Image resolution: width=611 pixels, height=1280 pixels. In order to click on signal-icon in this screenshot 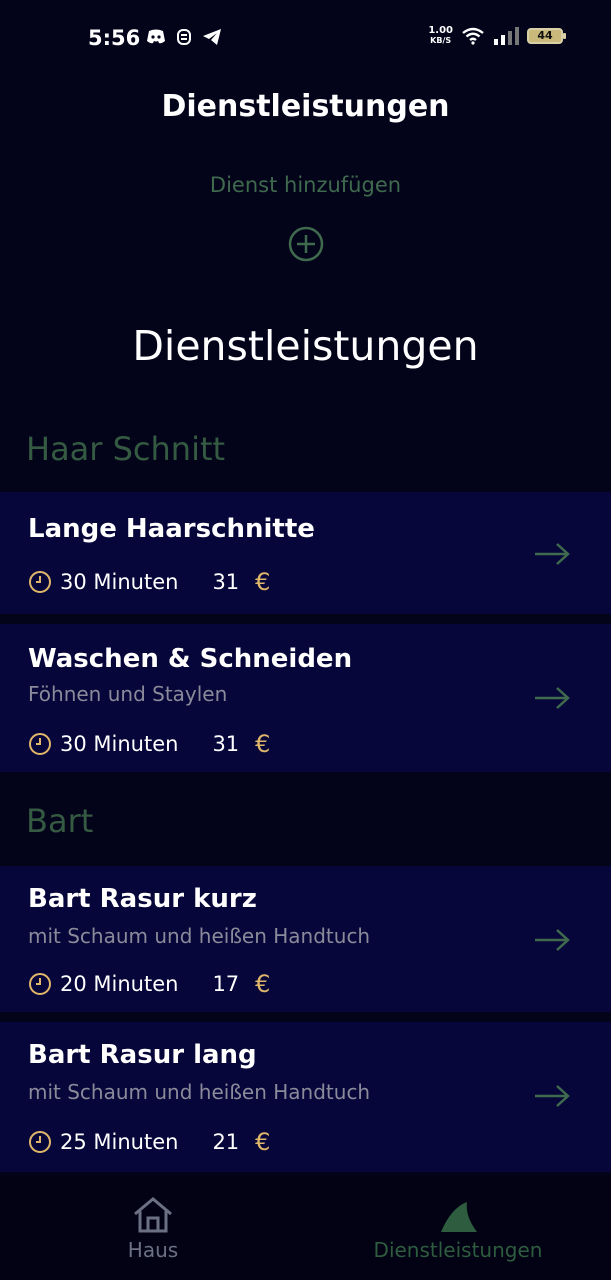, I will do `click(506, 36)`.